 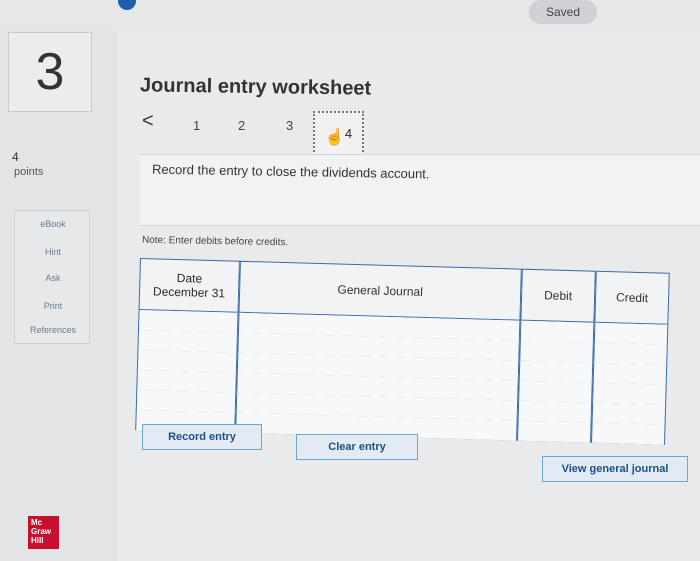 I want to click on credit-header-label: Credit, so click(x=632, y=298).